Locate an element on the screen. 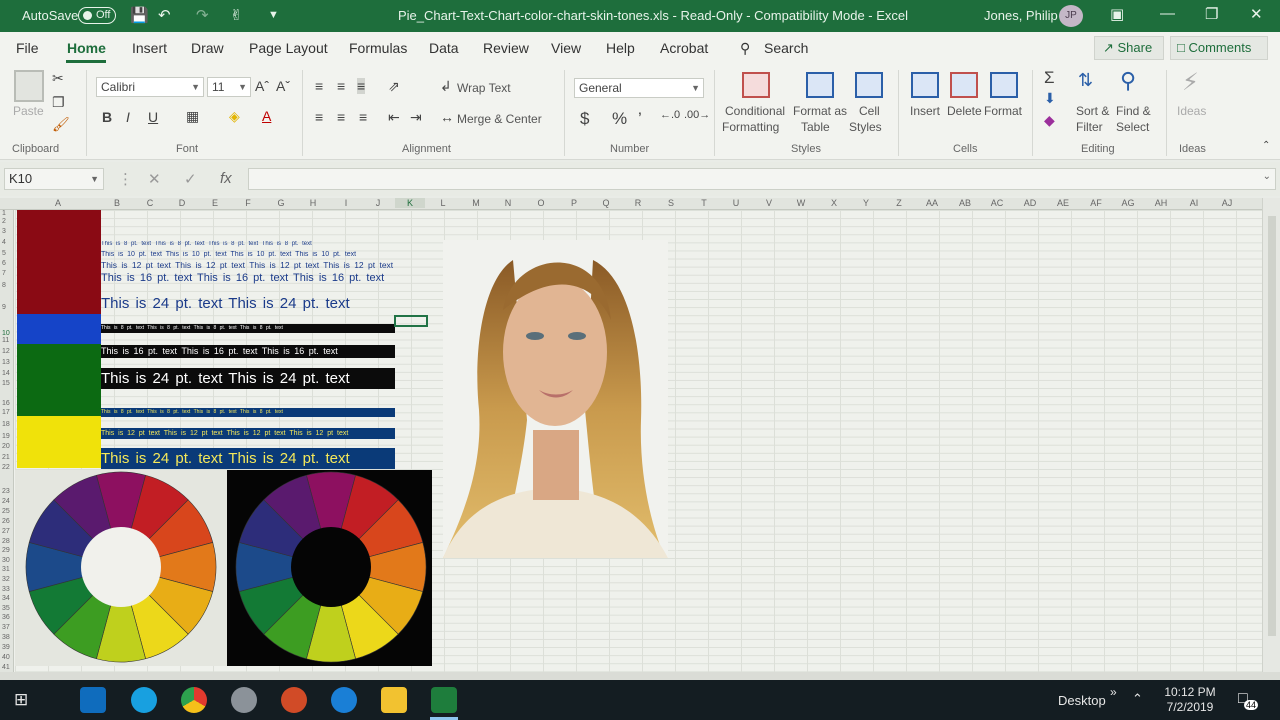 The image size is (1280, 720). row-header-36: 36 is located at coordinates (6, 617).